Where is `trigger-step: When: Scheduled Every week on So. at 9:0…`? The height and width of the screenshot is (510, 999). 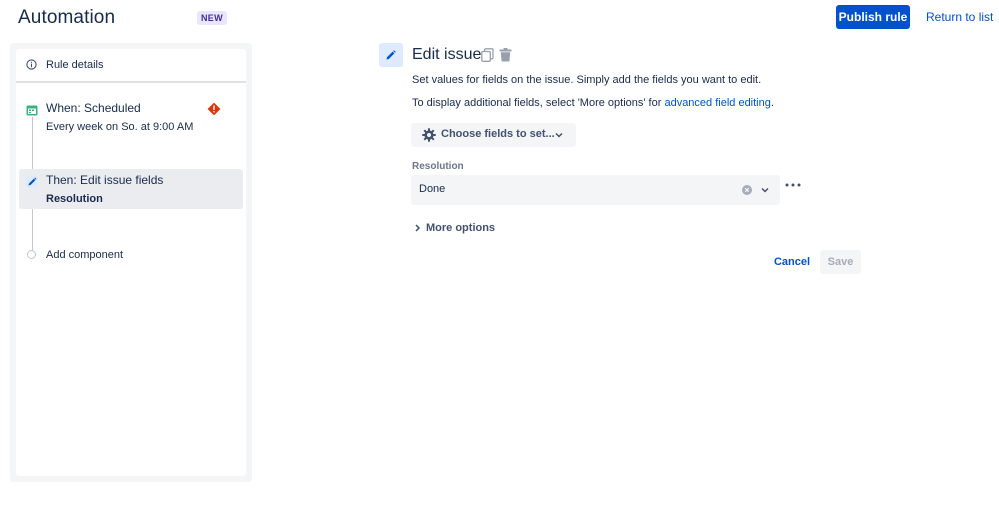 trigger-step: When: Scheduled Every week on So. at 9:0… is located at coordinates (131, 122).